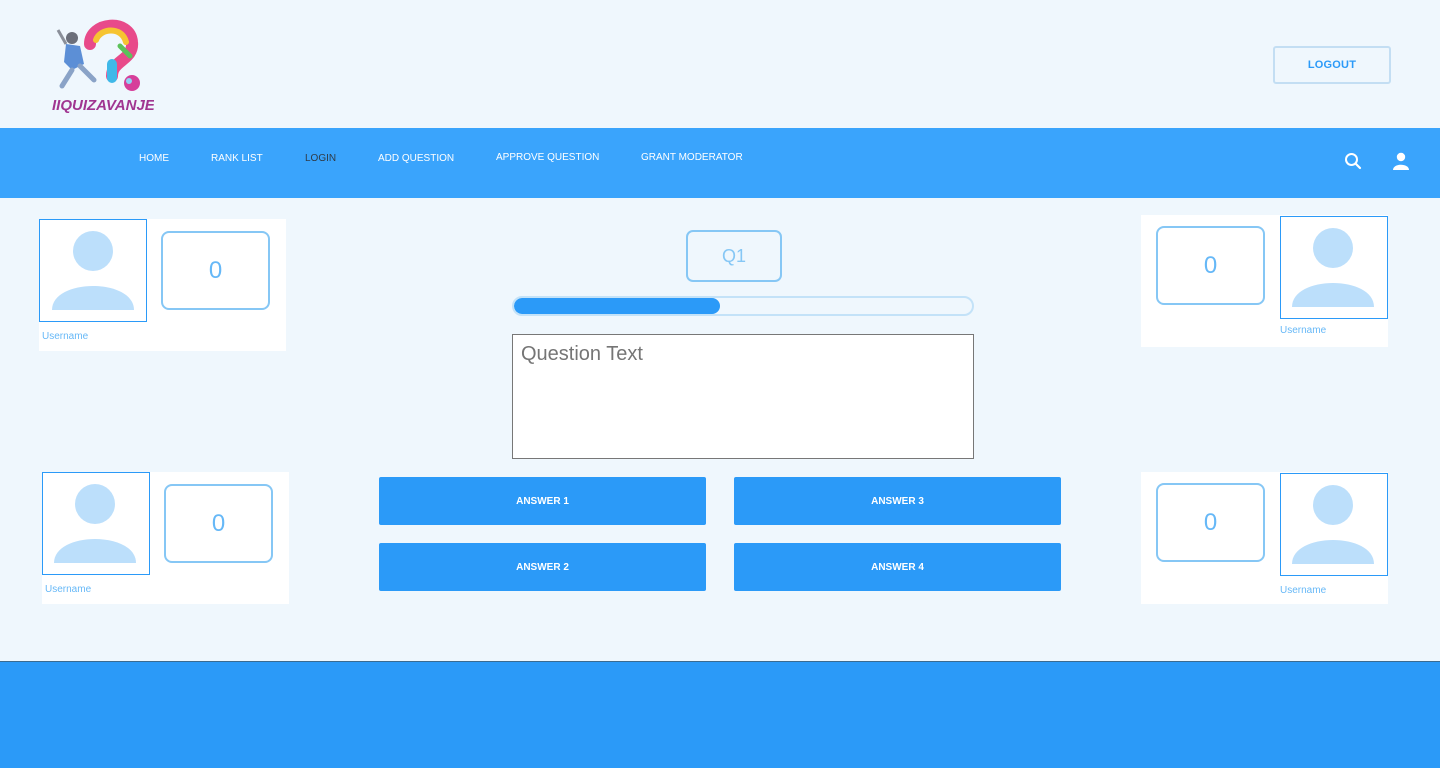 Image resolution: width=1440 pixels, height=768 pixels. What do you see at coordinates (416, 158) in the screenshot?
I see `nav-add-question: ADD QUESTION` at bounding box center [416, 158].